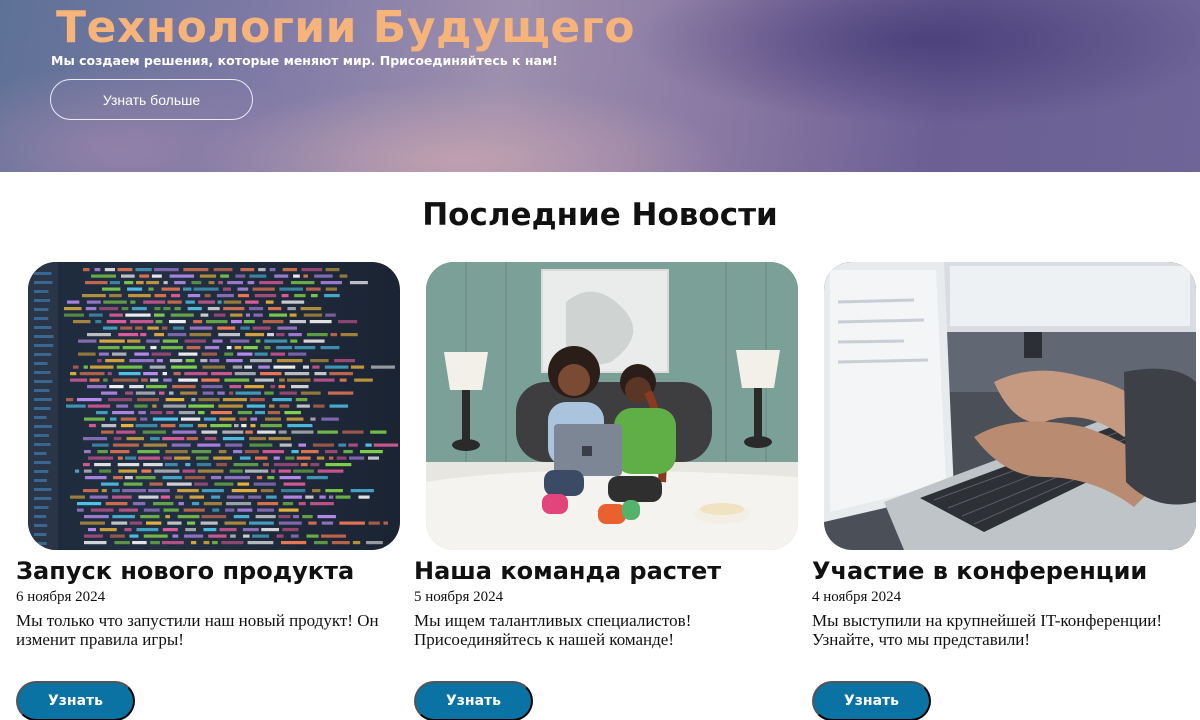 The width and height of the screenshot is (1200, 720). Describe the element at coordinates (1010, 406) in the screenshot. I see `typing-laptop-photo` at that location.